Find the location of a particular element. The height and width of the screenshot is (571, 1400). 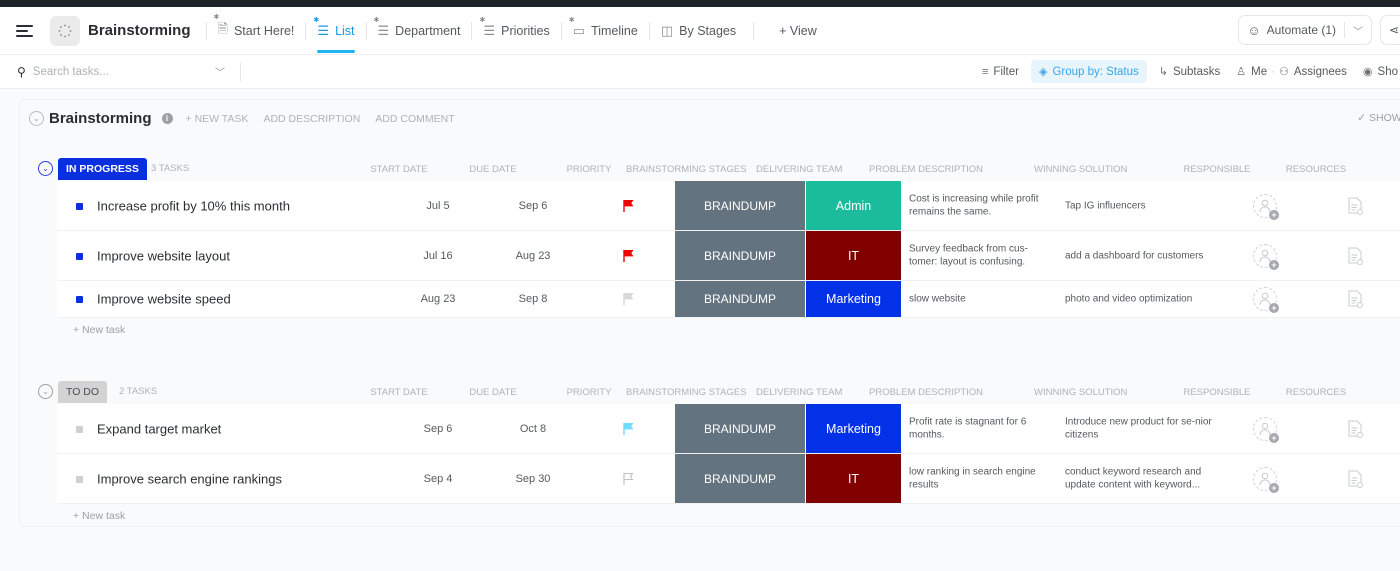

status-badge: TO DO is located at coordinates (83, 392).